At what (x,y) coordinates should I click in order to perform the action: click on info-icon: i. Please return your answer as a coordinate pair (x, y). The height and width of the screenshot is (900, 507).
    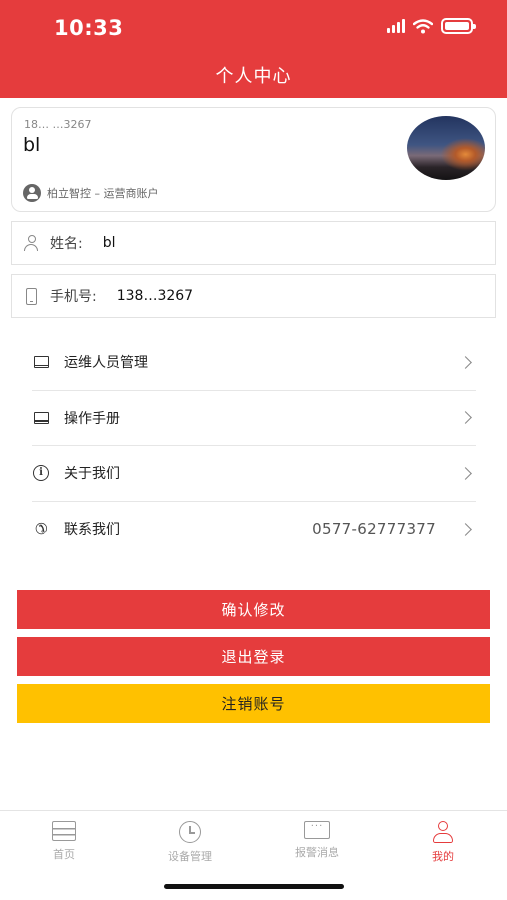
    Looking at the image, I should click on (41, 473).